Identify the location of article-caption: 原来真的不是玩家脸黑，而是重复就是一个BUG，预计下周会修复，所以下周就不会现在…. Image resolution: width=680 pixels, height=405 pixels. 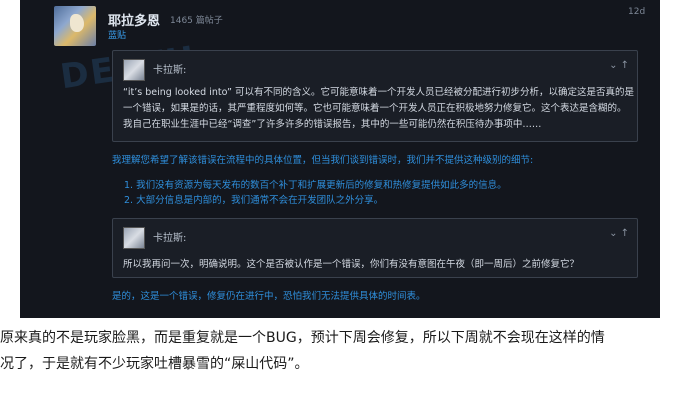
(340, 351).